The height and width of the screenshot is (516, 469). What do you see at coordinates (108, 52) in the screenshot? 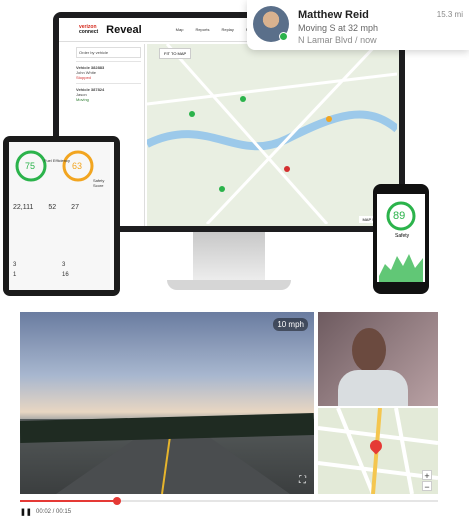
I see `order-filter: Order by vehicle` at bounding box center [108, 52].